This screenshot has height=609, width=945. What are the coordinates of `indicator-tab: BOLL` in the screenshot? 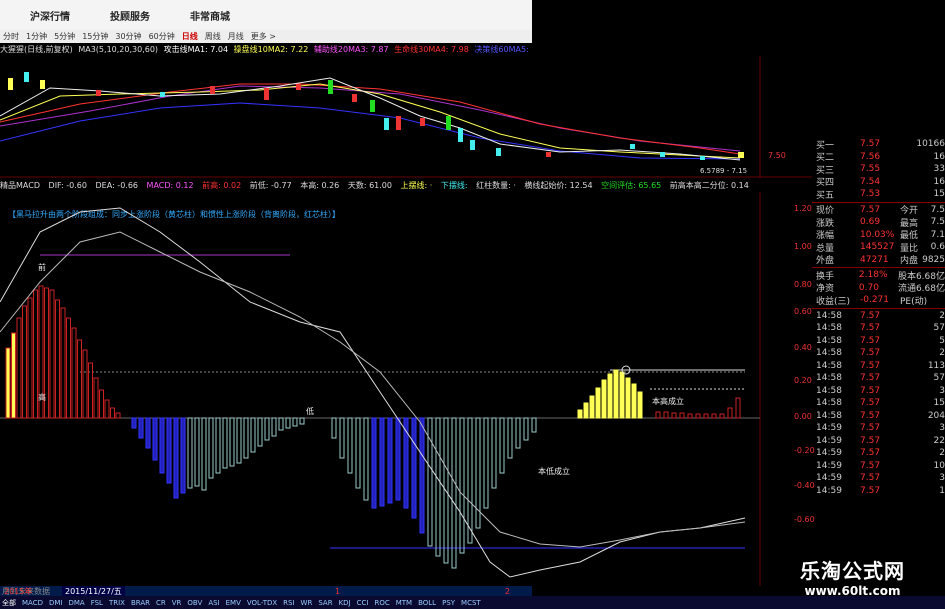 It's located at (427, 603).